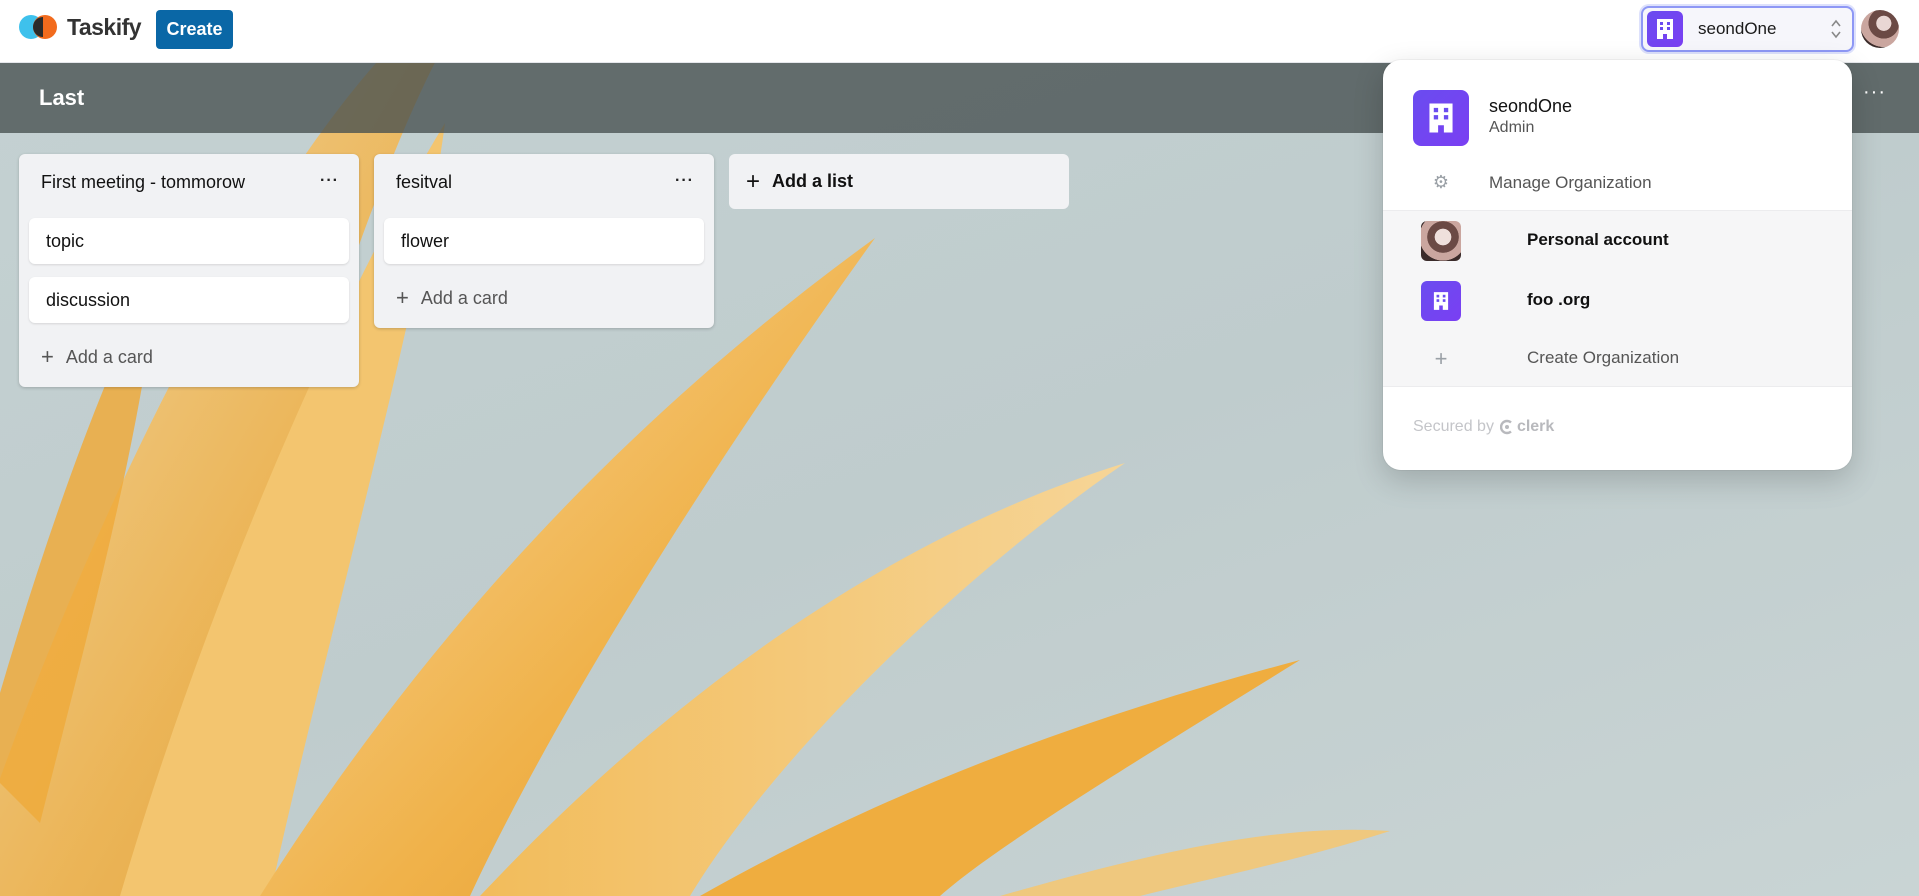  What do you see at coordinates (1531, 106) in the screenshot?
I see `active-organization-name: seondOne` at bounding box center [1531, 106].